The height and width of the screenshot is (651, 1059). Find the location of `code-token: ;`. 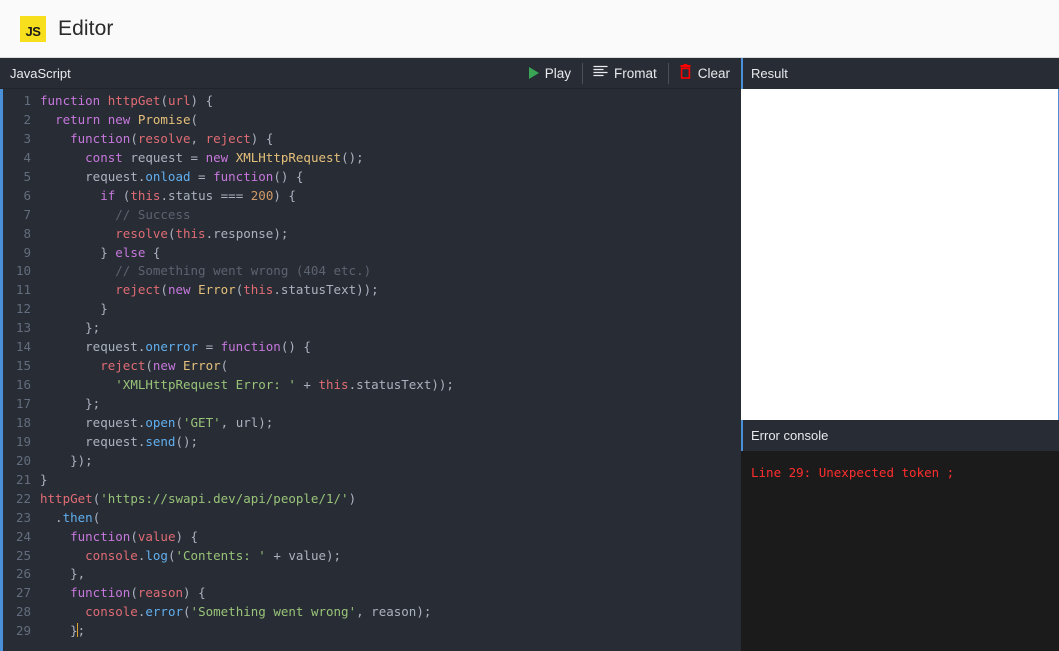

code-token: ; is located at coordinates (81, 631).